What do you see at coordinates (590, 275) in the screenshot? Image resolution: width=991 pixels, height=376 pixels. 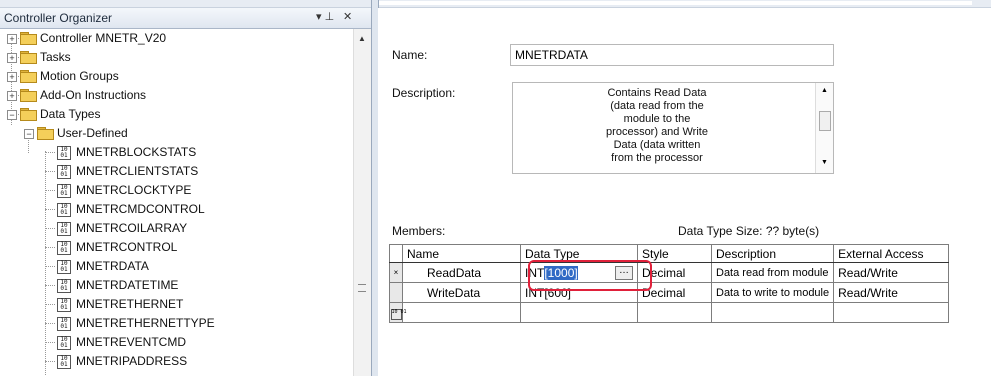 I see `highlight-annotation` at bounding box center [590, 275].